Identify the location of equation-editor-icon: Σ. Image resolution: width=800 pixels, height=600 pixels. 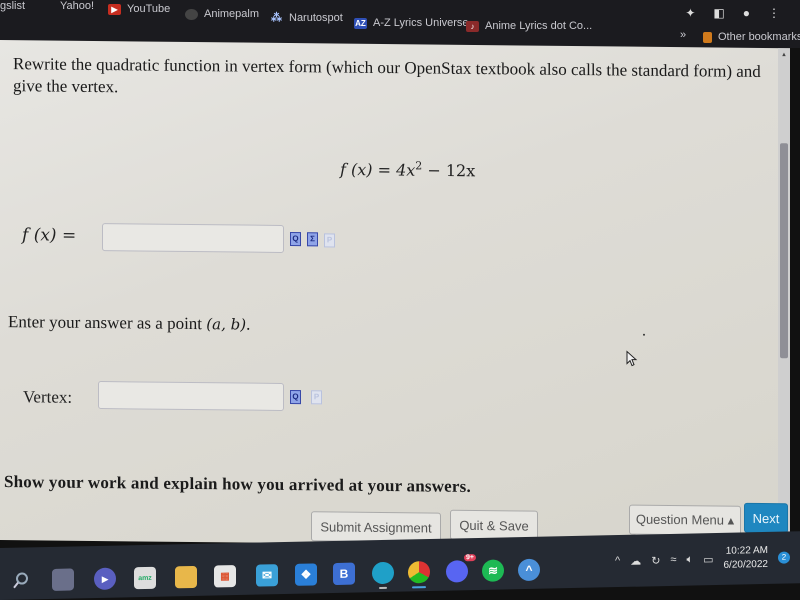
(312, 239).